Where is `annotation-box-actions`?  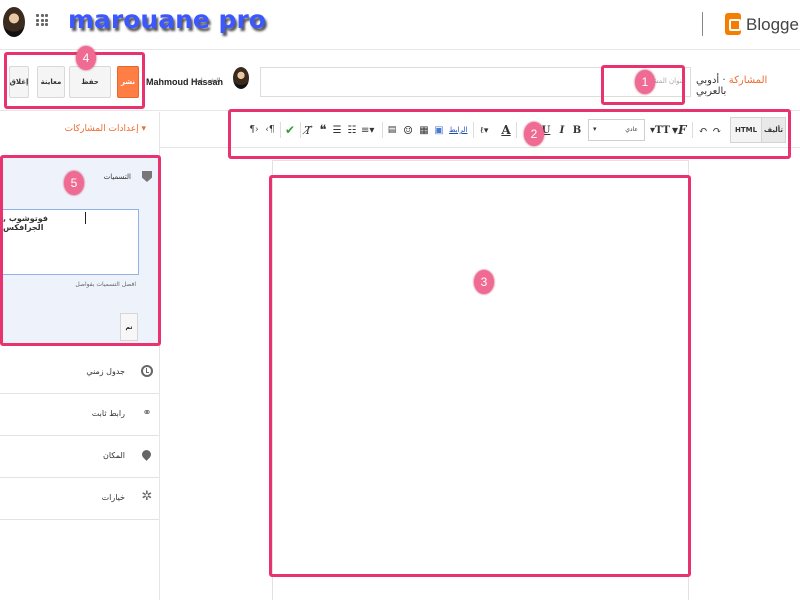 annotation-box-actions is located at coordinates (74, 80).